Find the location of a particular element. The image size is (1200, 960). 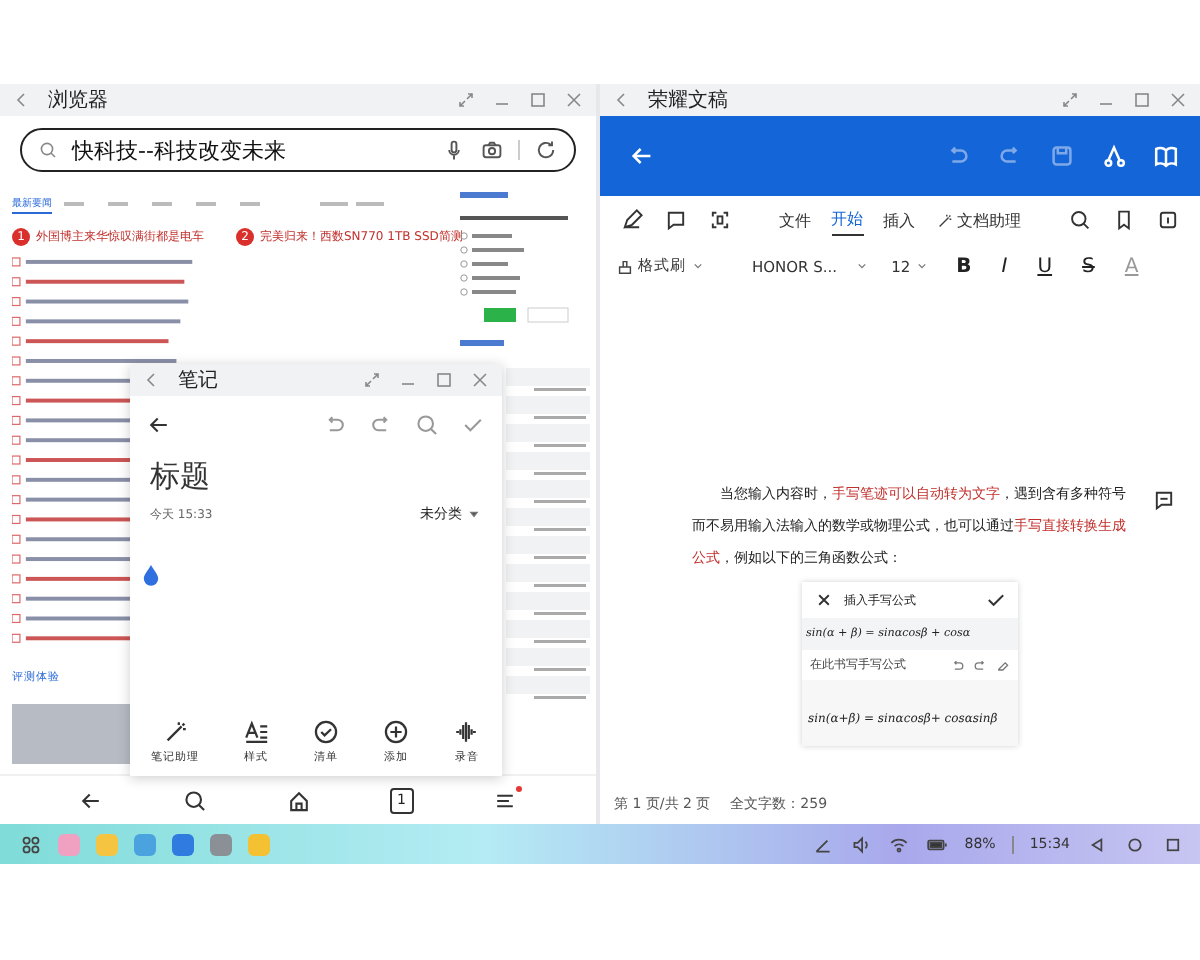

check-circle-icon is located at coordinates (325, 732).